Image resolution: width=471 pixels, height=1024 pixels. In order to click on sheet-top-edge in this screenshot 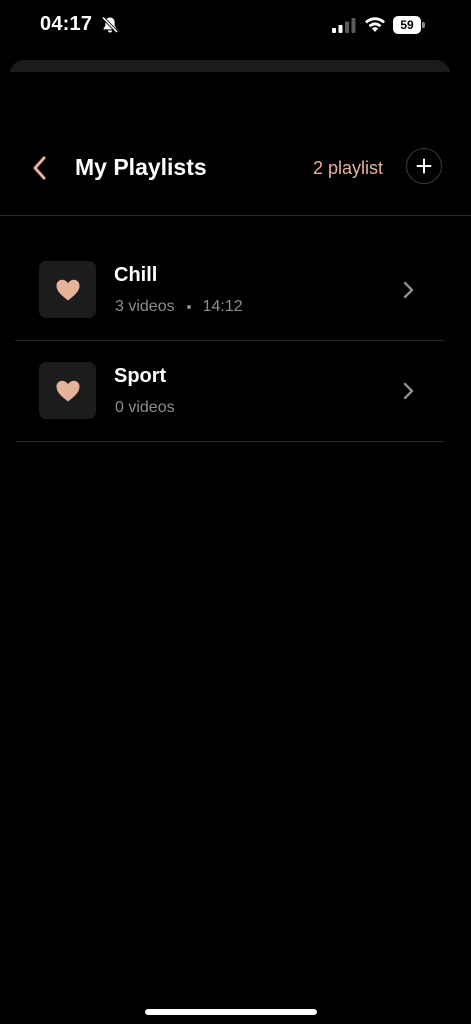, I will do `click(230, 75)`.